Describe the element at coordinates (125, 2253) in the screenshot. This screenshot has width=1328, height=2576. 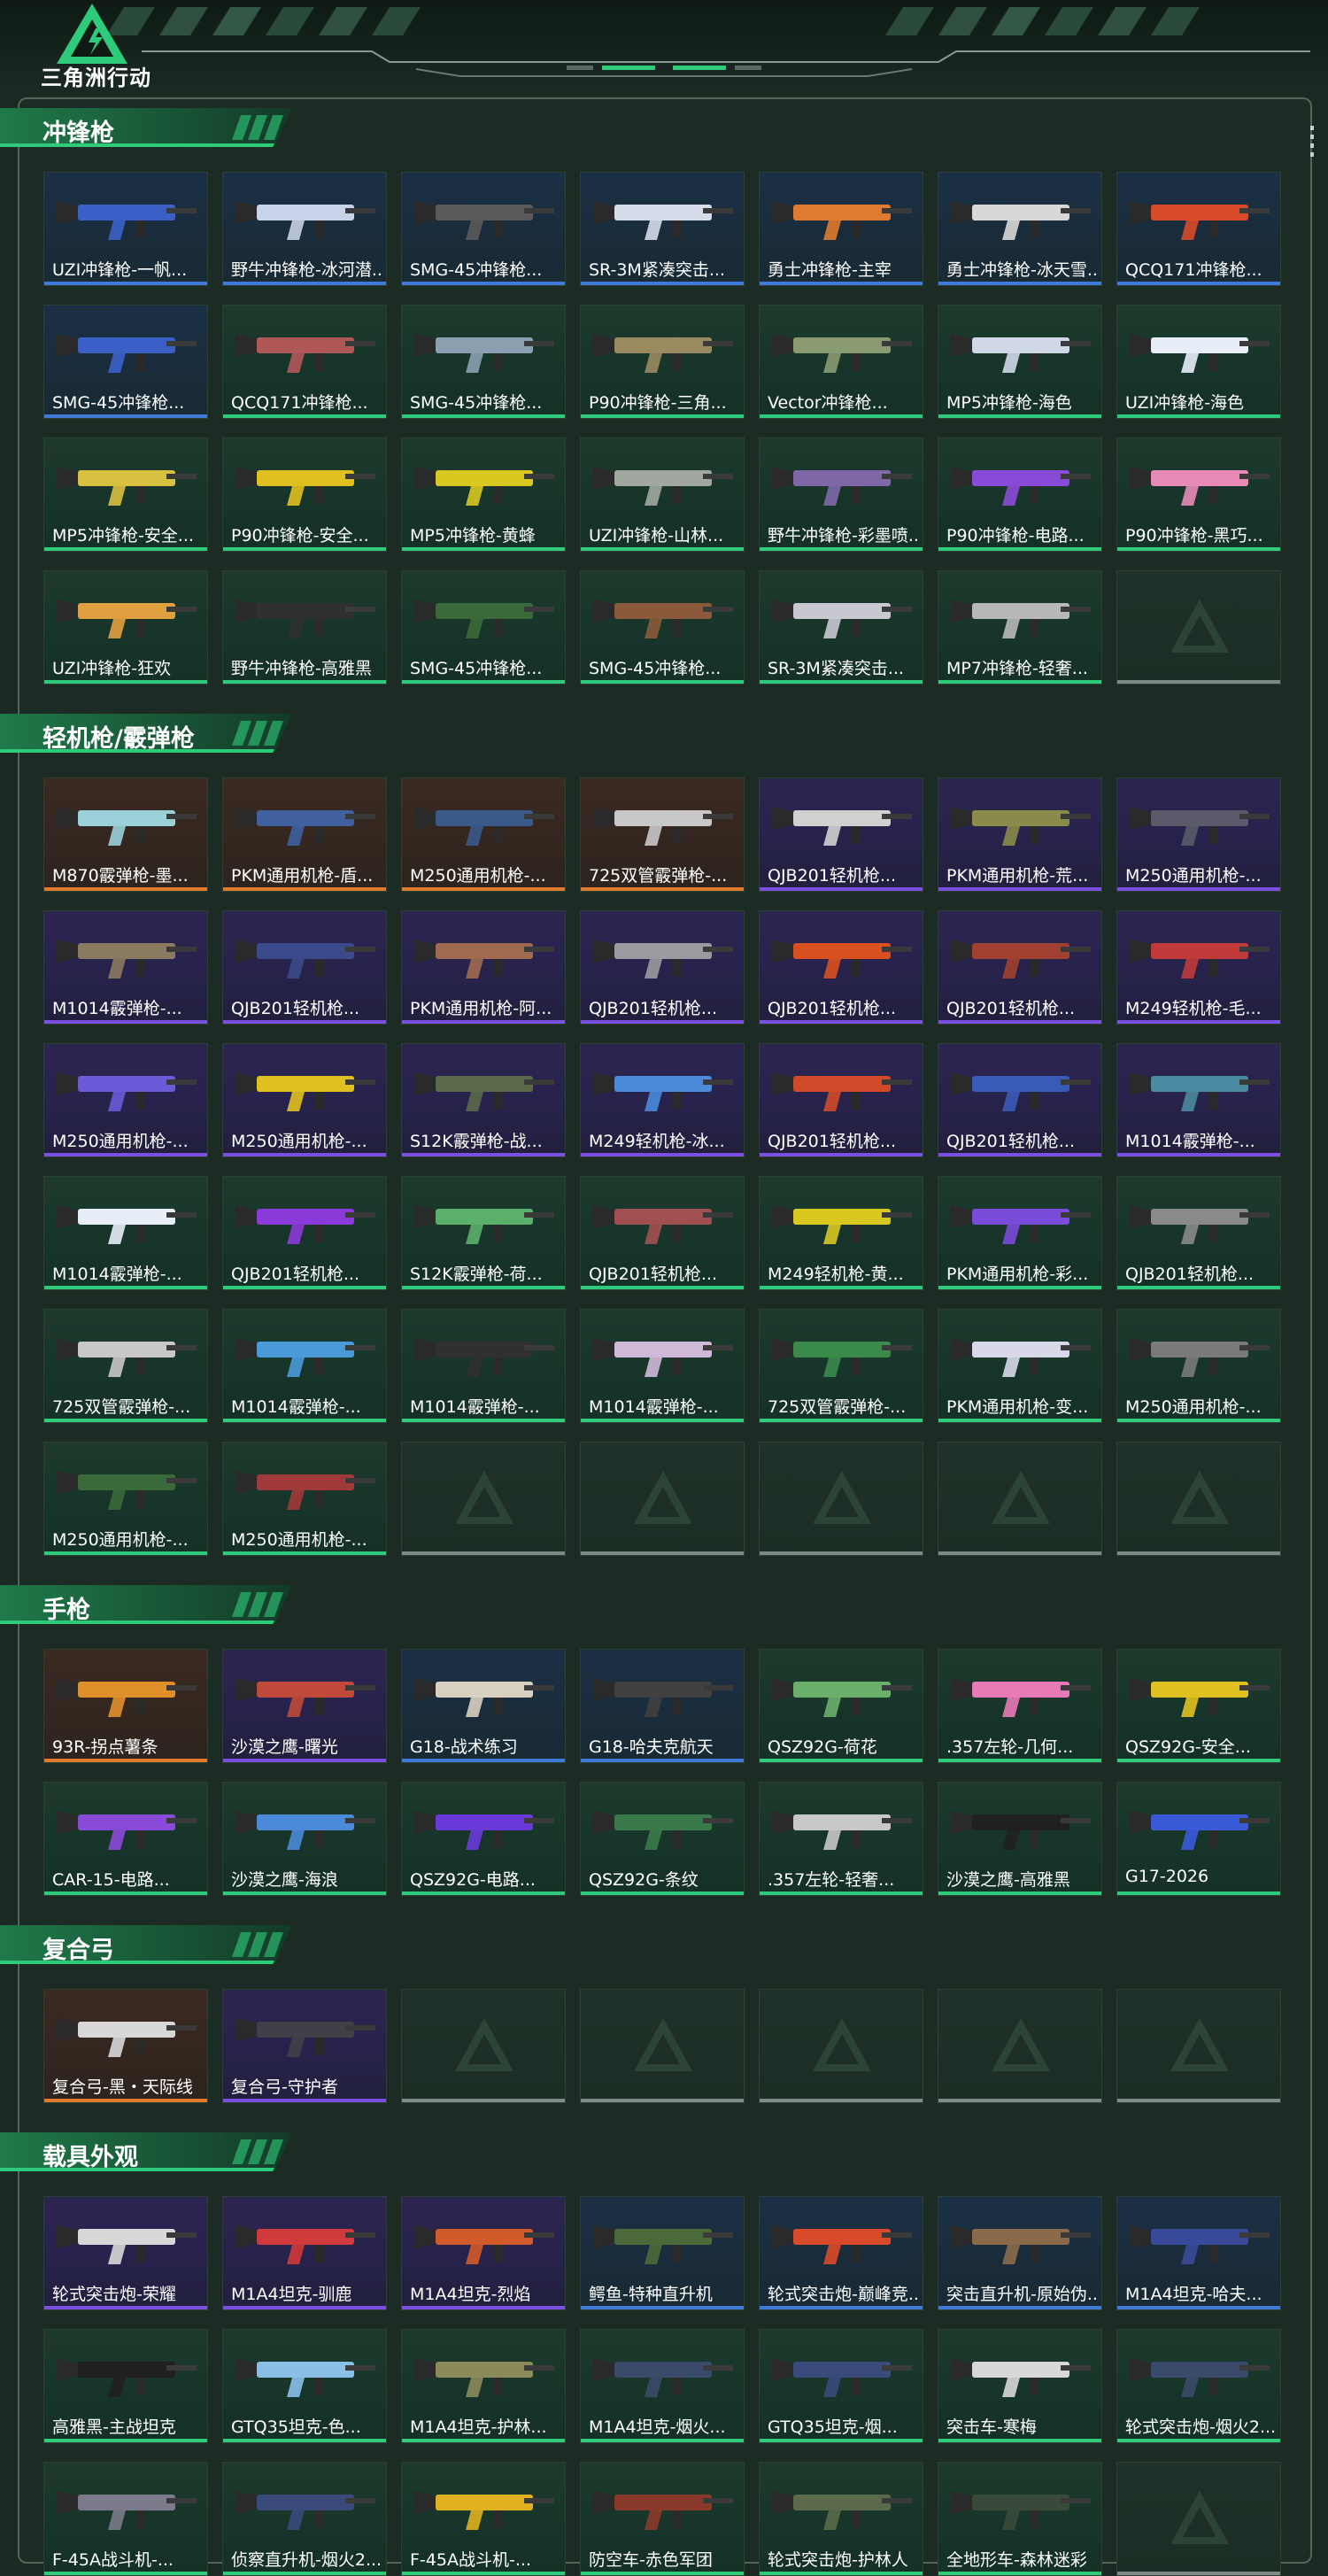
I see `item-card: 轮式突击炮-荣耀` at that location.